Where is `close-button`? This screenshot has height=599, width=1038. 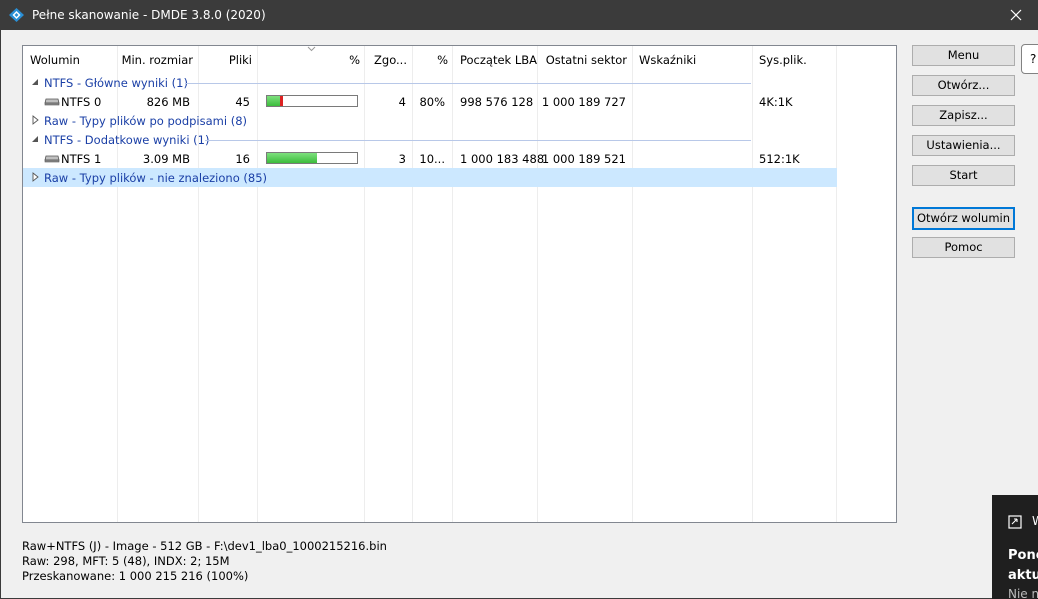
close-button is located at coordinates (1016, 15).